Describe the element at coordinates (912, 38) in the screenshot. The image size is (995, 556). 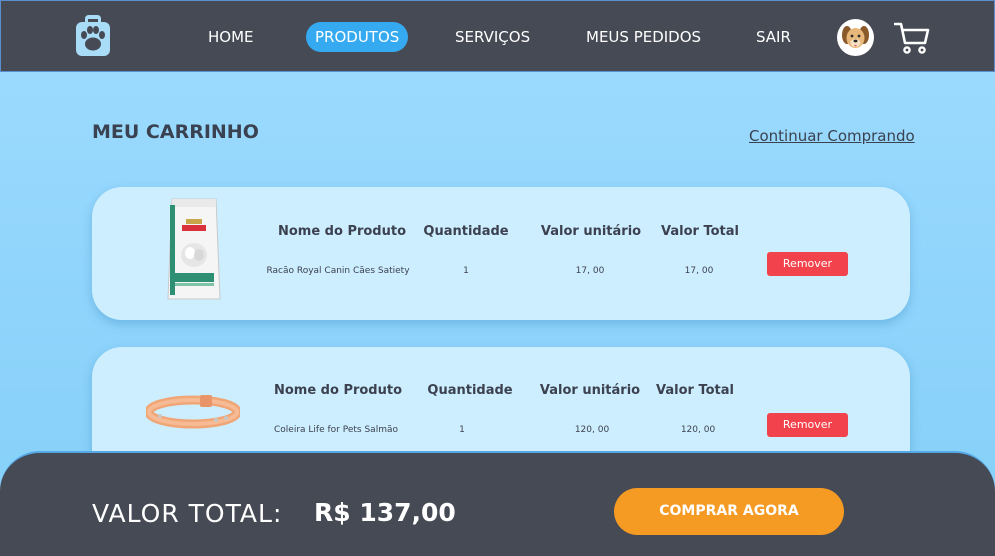
I see `shopping-cart-icon` at that location.